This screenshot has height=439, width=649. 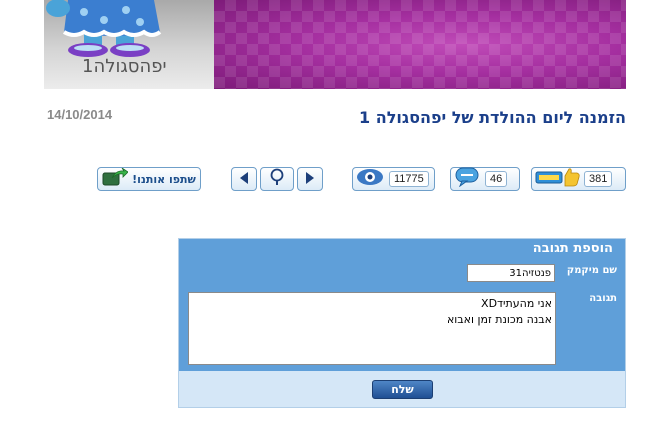 I want to click on comments-counter: 46, so click(x=485, y=179).